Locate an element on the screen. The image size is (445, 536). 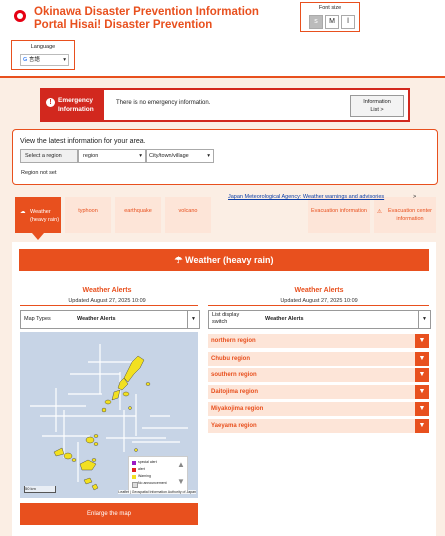
select-region-text: Select a region is located at coordinates (43, 156).